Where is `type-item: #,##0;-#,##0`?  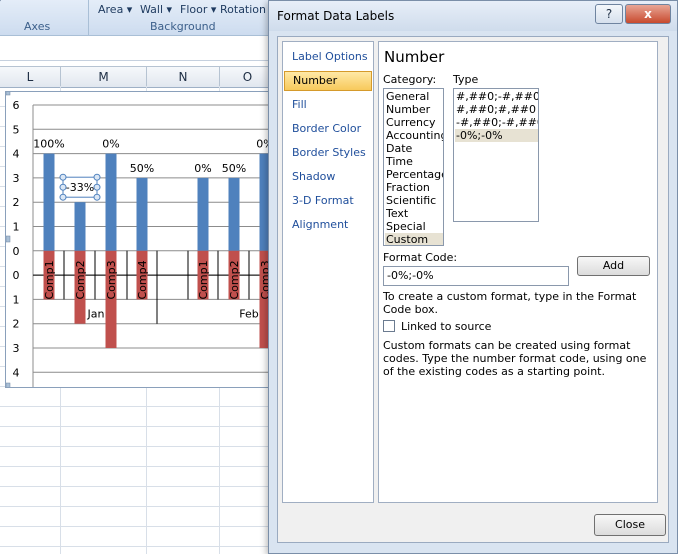
type-item: #,##0;-#,##0 is located at coordinates (496, 96).